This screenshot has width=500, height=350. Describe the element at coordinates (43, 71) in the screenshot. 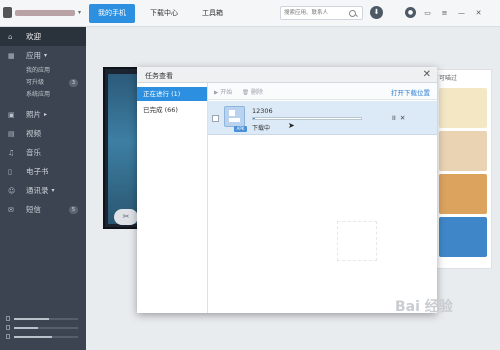

I see `sidebar-subitem-my-apps: 我的应用` at that location.